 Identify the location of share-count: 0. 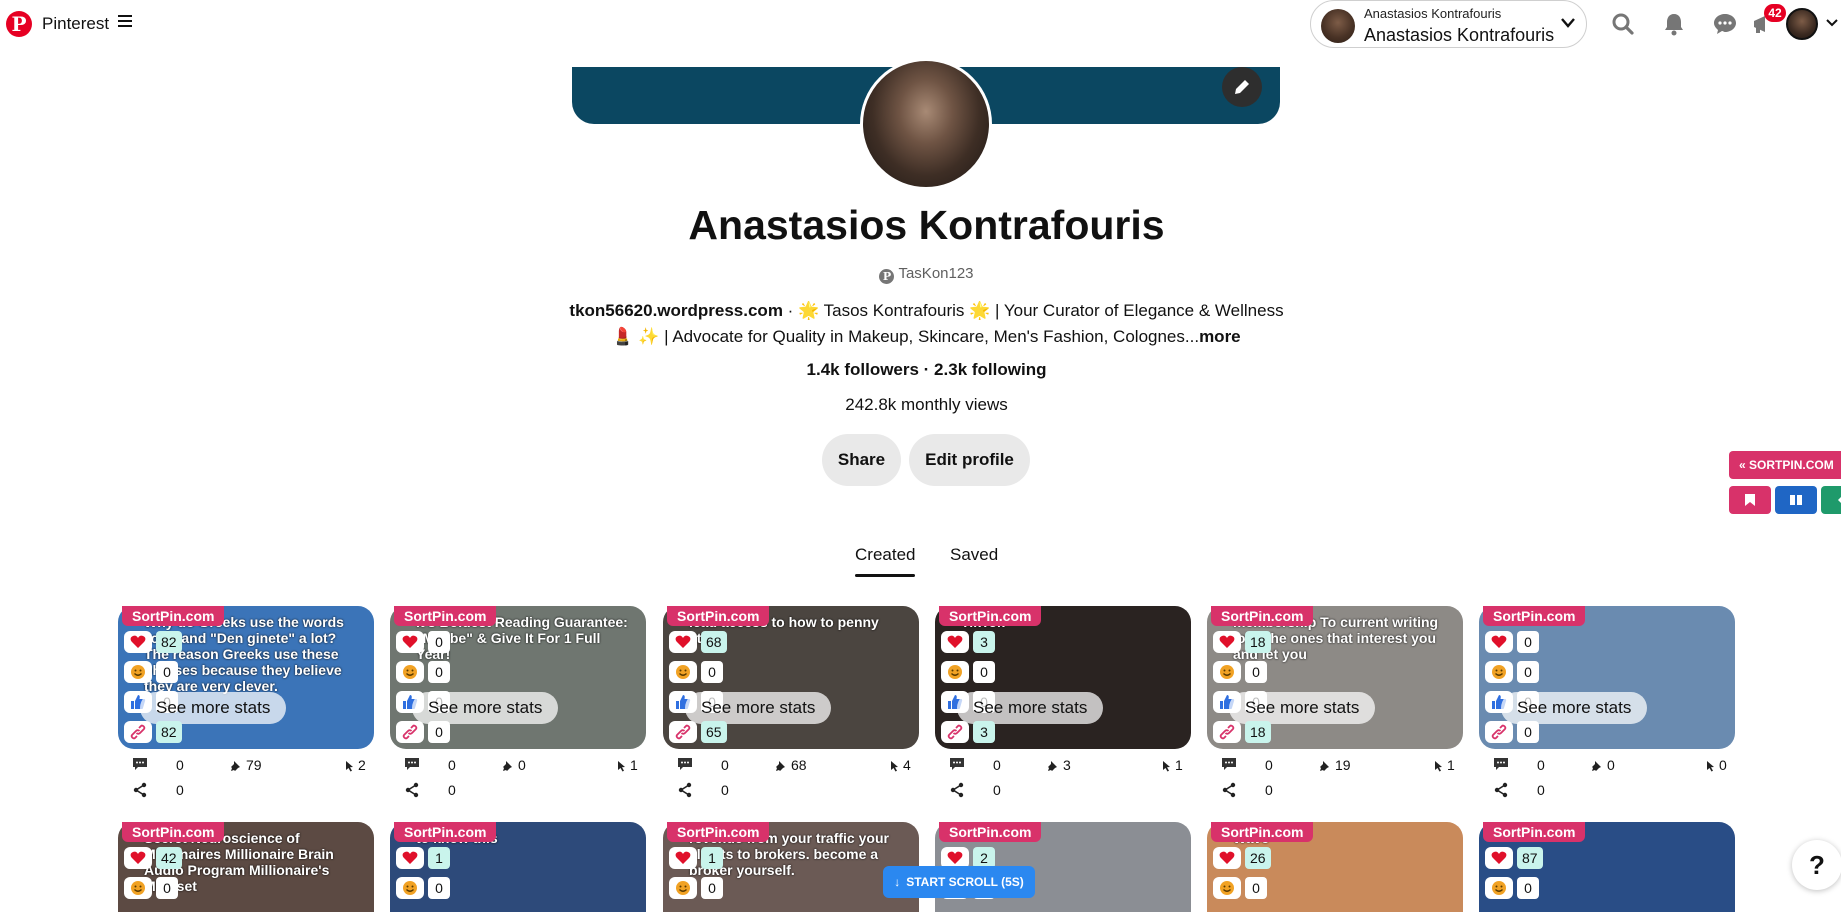
(1269, 790).